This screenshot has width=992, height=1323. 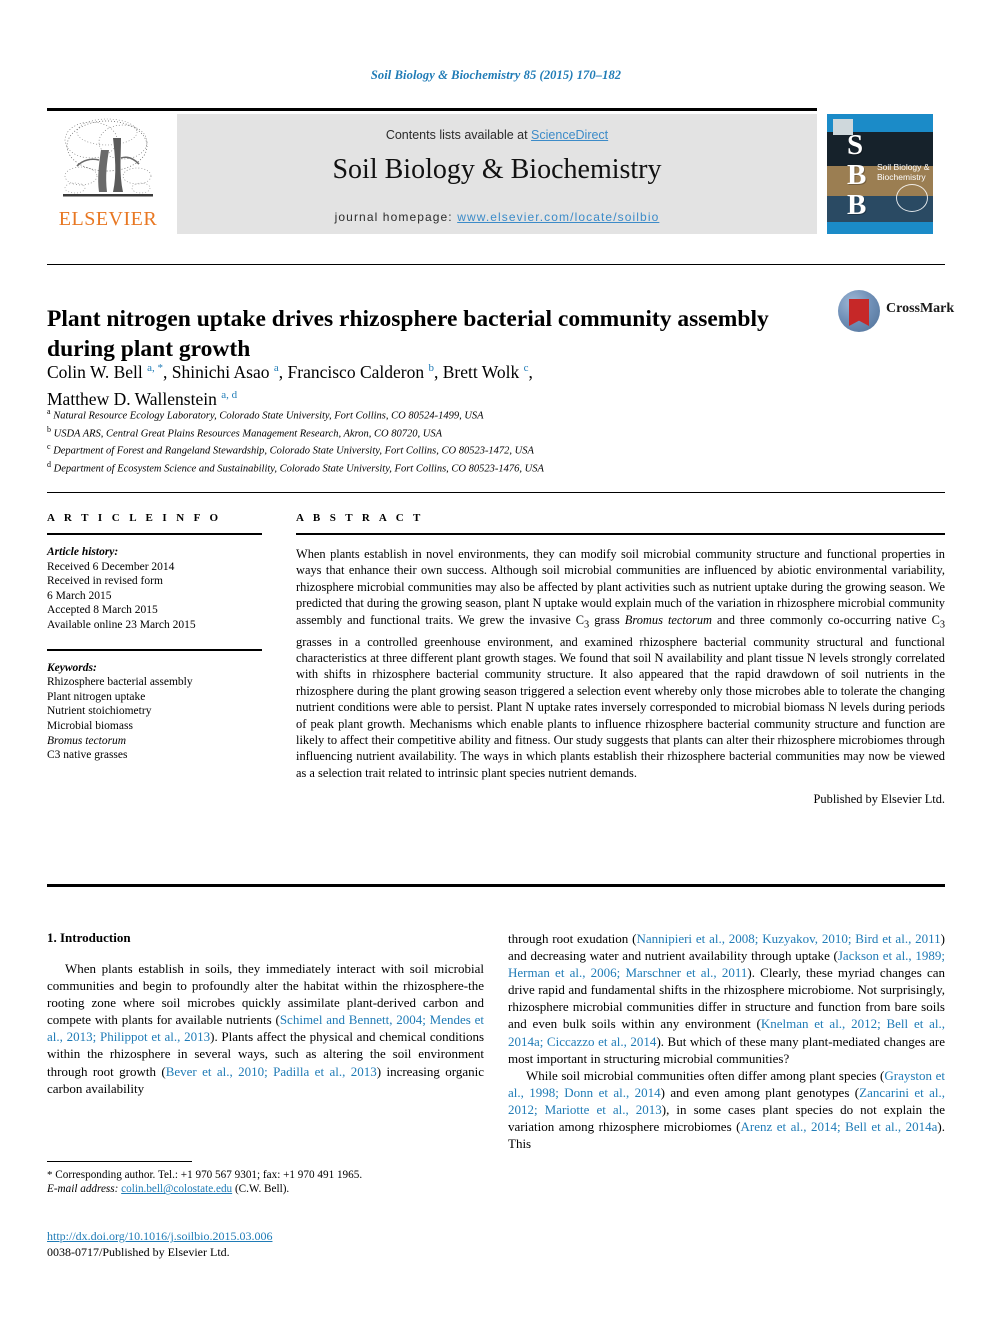 What do you see at coordinates (903, 172) in the screenshot?
I see `cover-journal-title: Soil Biology & Biochemistry` at bounding box center [903, 172].